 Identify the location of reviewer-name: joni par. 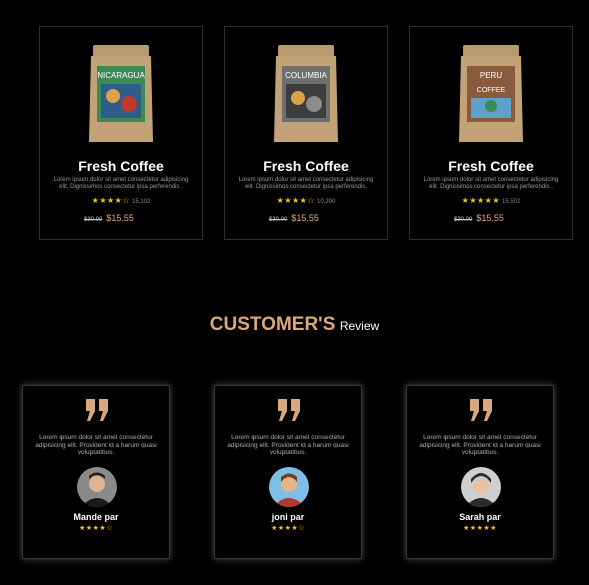
(288, 517).